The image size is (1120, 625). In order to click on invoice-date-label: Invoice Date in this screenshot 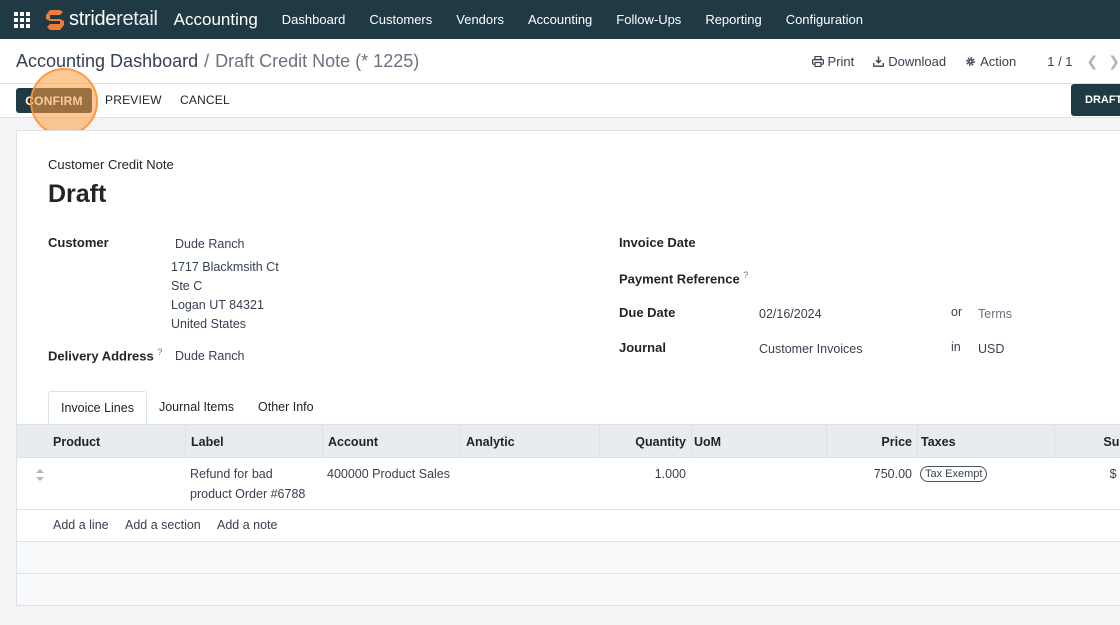, I will do `click(657, 242)`.